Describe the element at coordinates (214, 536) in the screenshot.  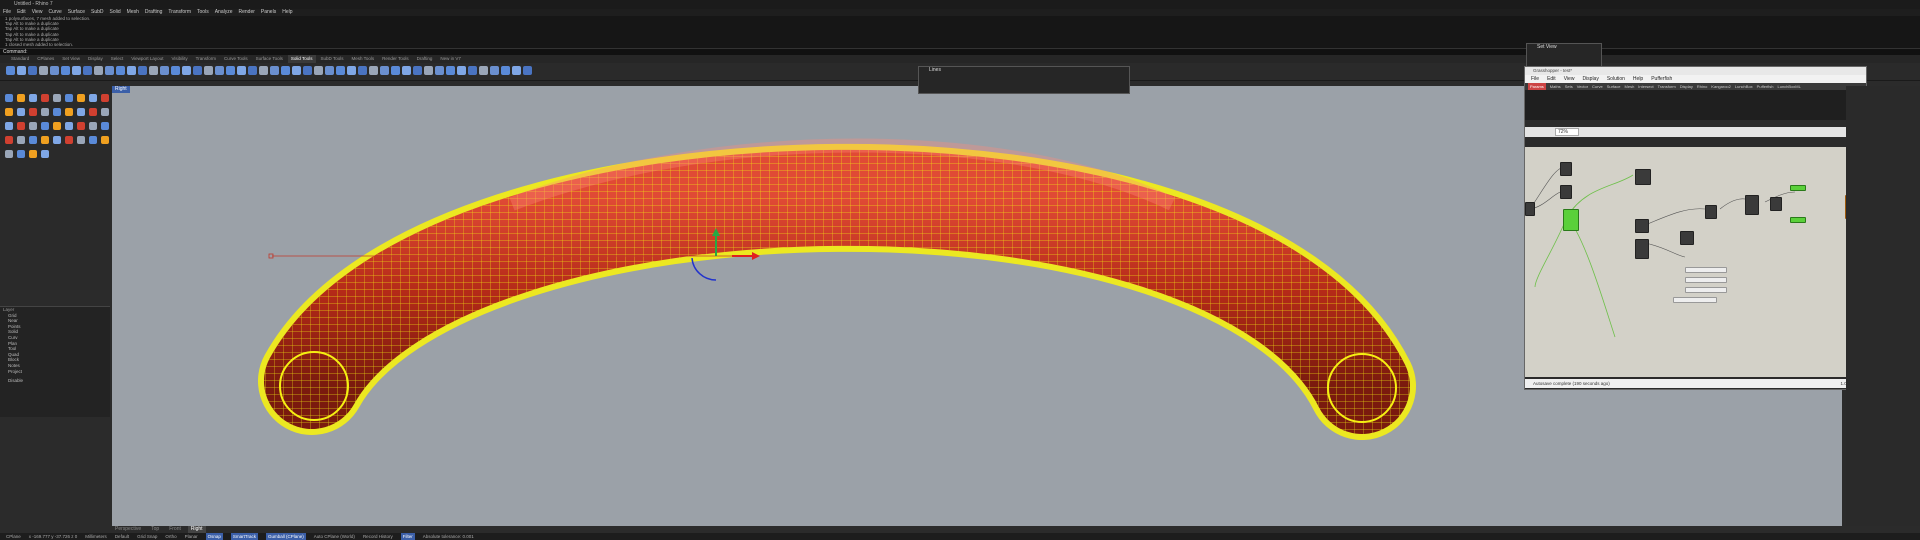
I see `status-osnap: Osnap` at that location.